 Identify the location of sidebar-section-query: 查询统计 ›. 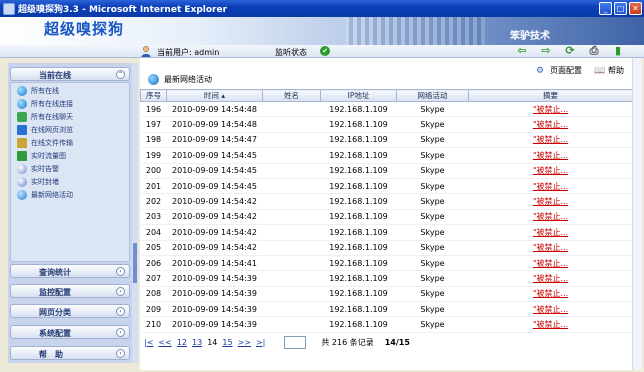
(70, 271).